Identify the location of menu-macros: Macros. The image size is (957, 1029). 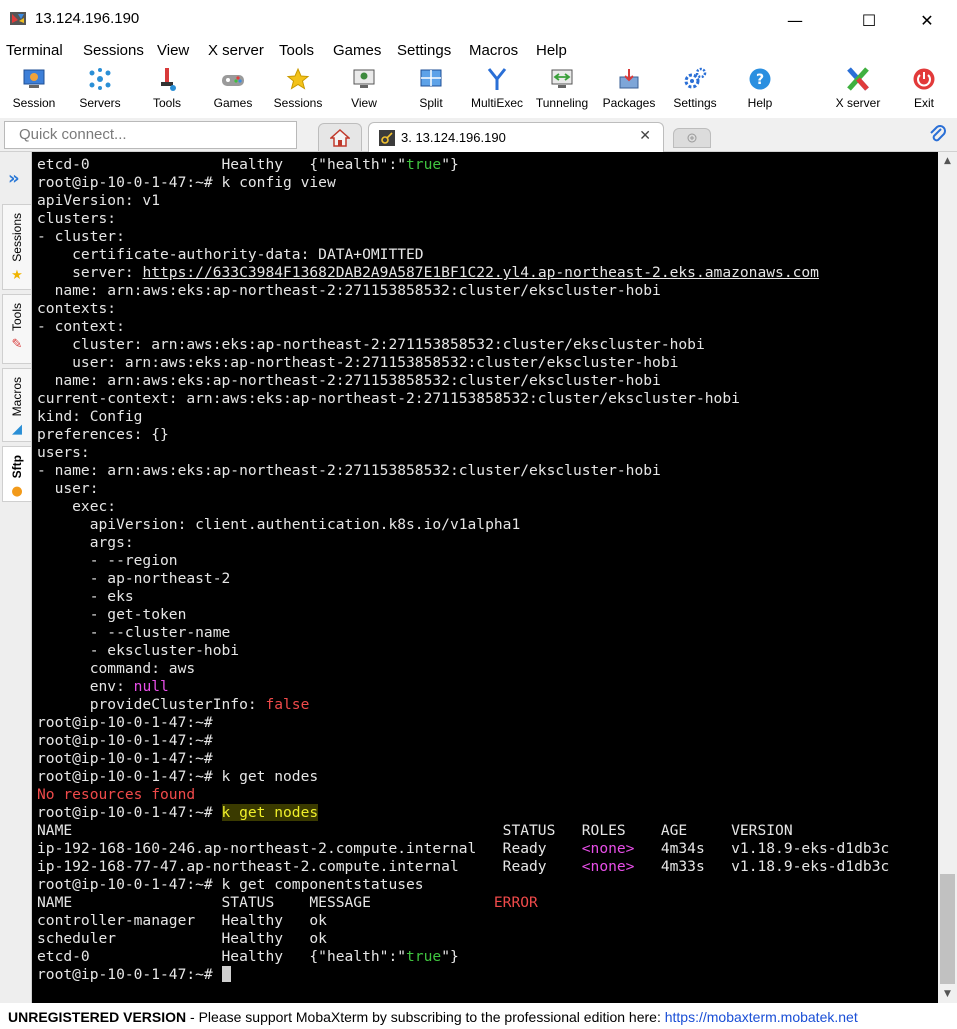
(493, 50).